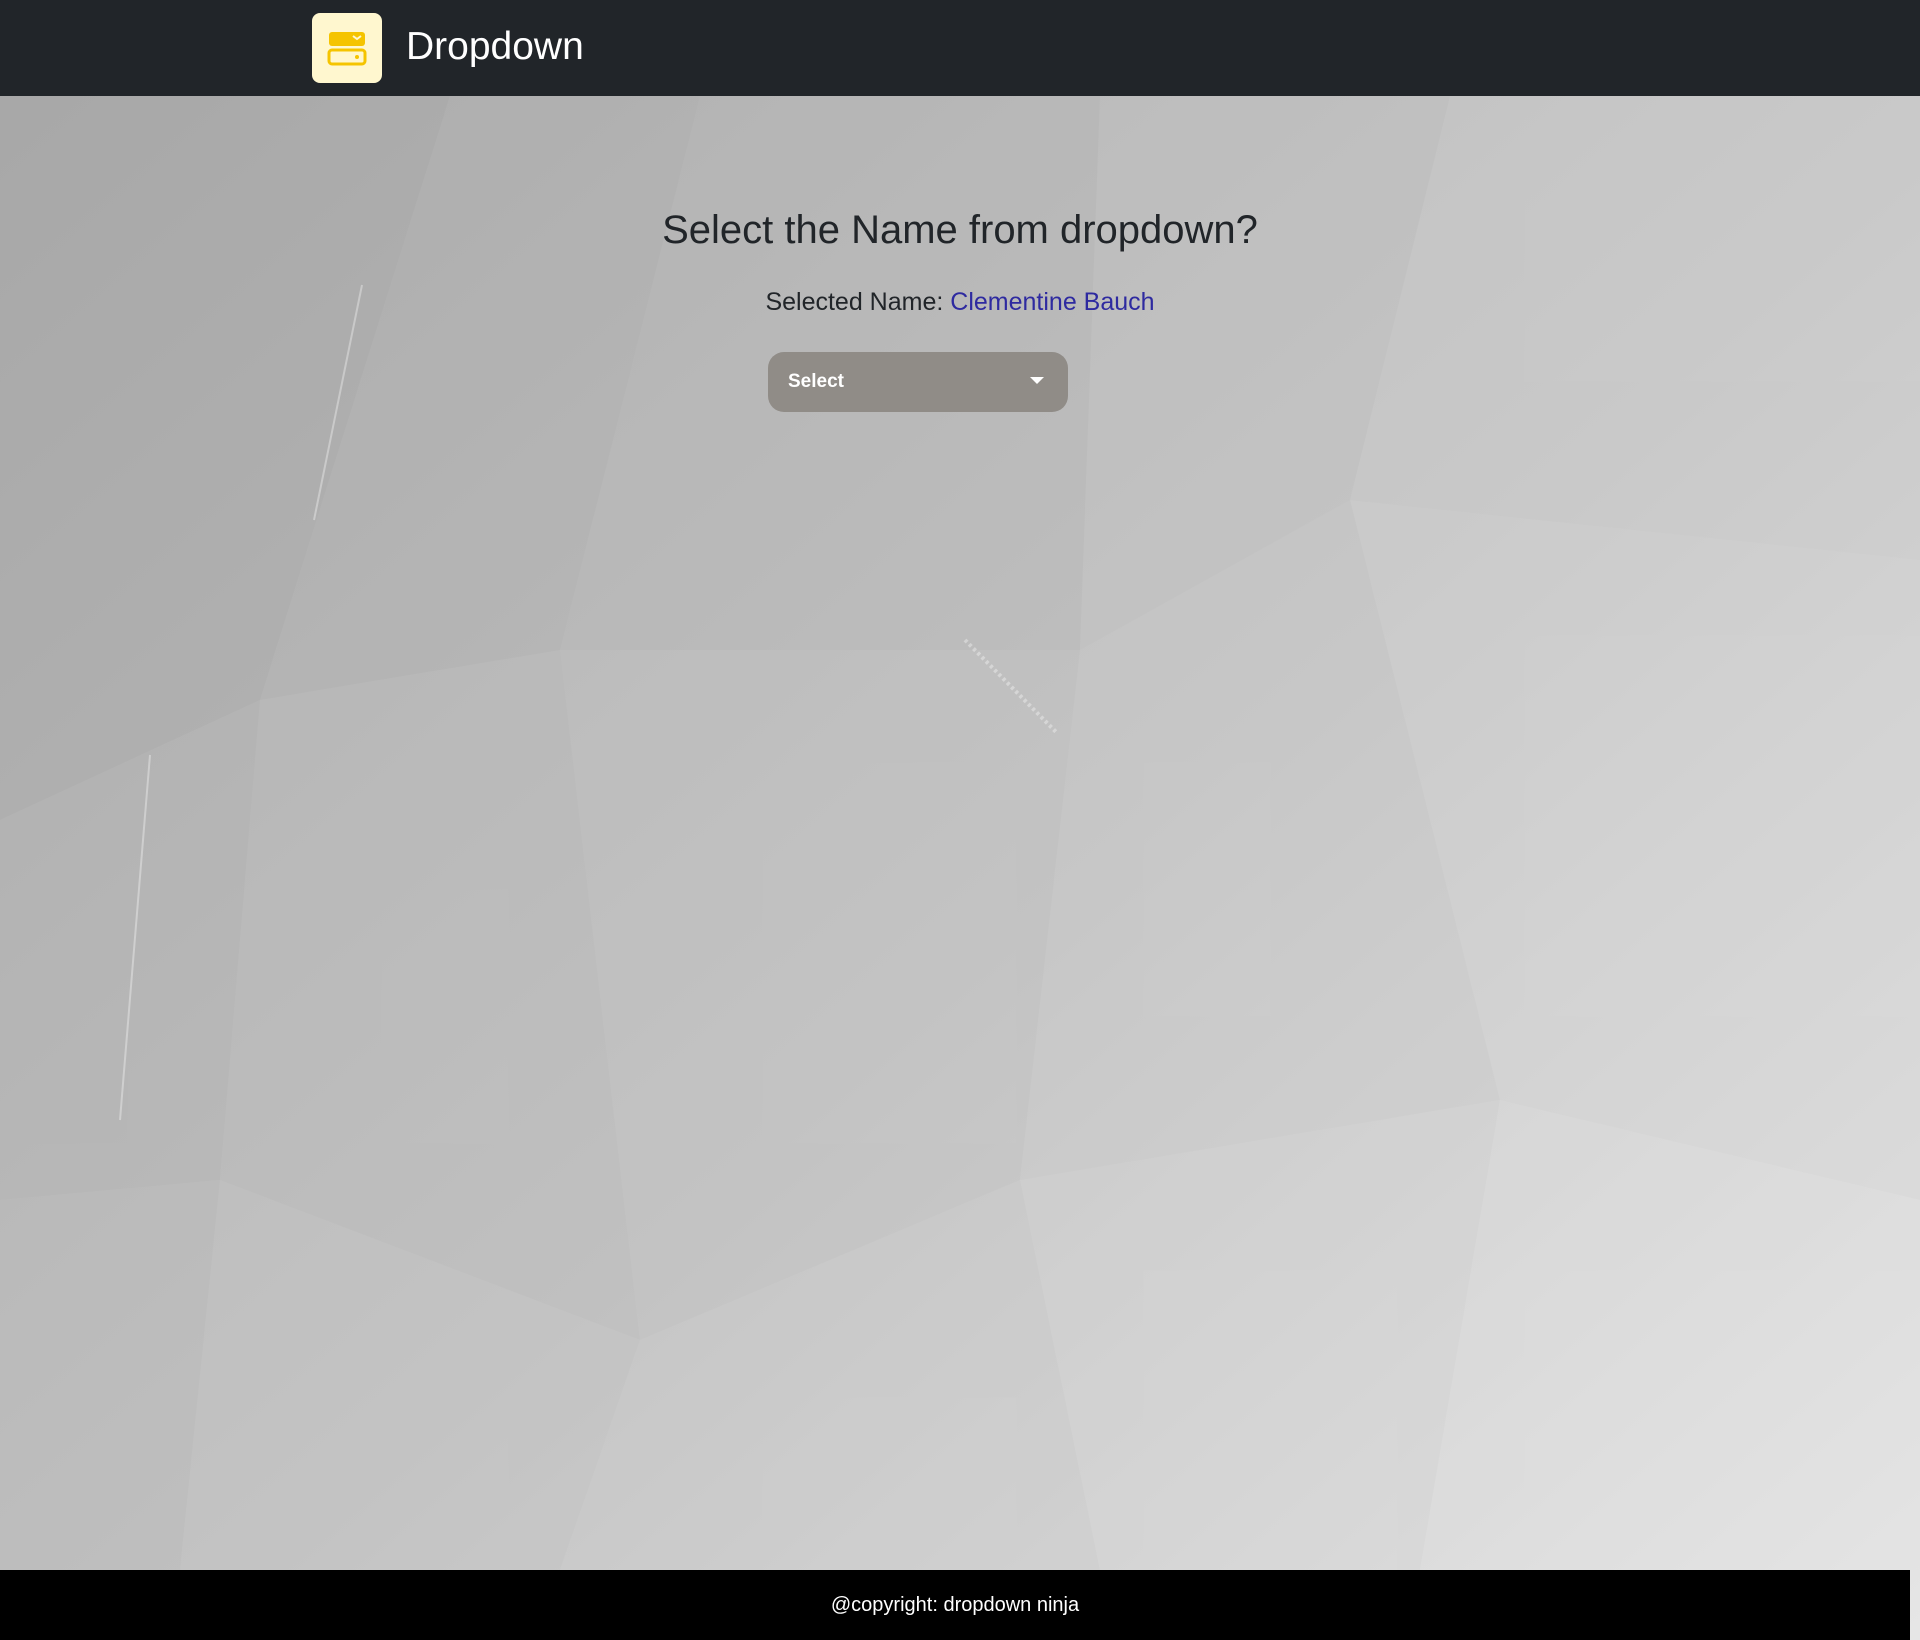 The width and height of the screenshot is (1920, 1640). I want to click on brand-title: Dropdown, so click(495, 47).